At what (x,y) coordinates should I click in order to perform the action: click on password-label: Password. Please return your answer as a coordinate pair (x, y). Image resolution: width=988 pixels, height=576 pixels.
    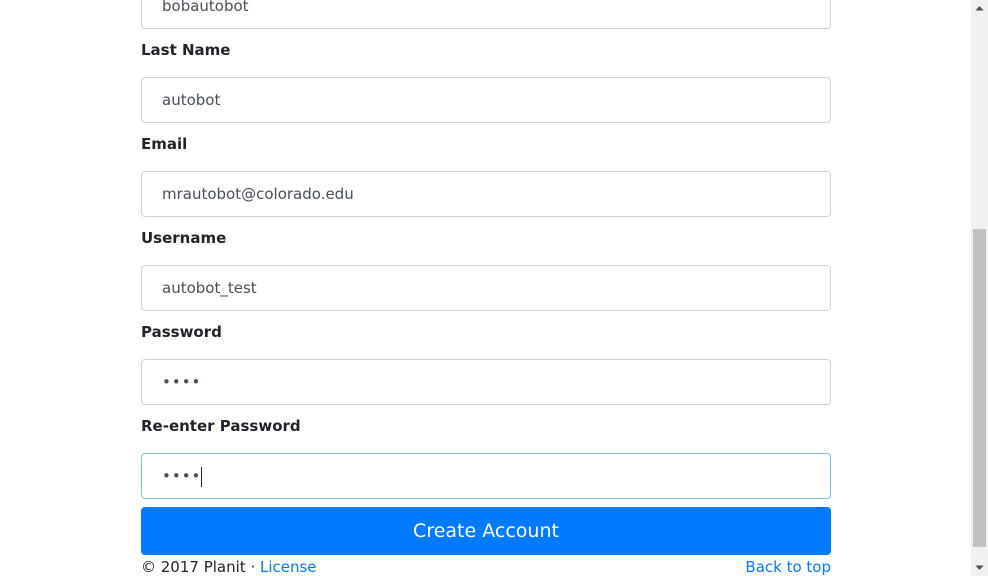
    Looking at the image, I should click on (181, 332).